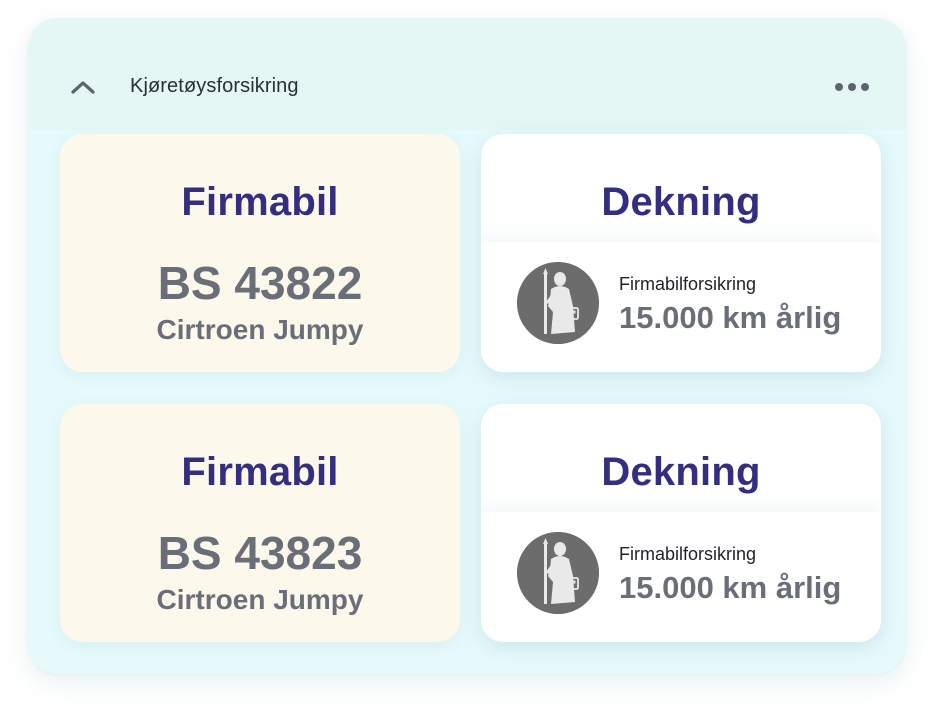 Image resolution: width=934 pixels, height=706 pixels. I want to click on collapse-toggle-button, so click(83, 87).